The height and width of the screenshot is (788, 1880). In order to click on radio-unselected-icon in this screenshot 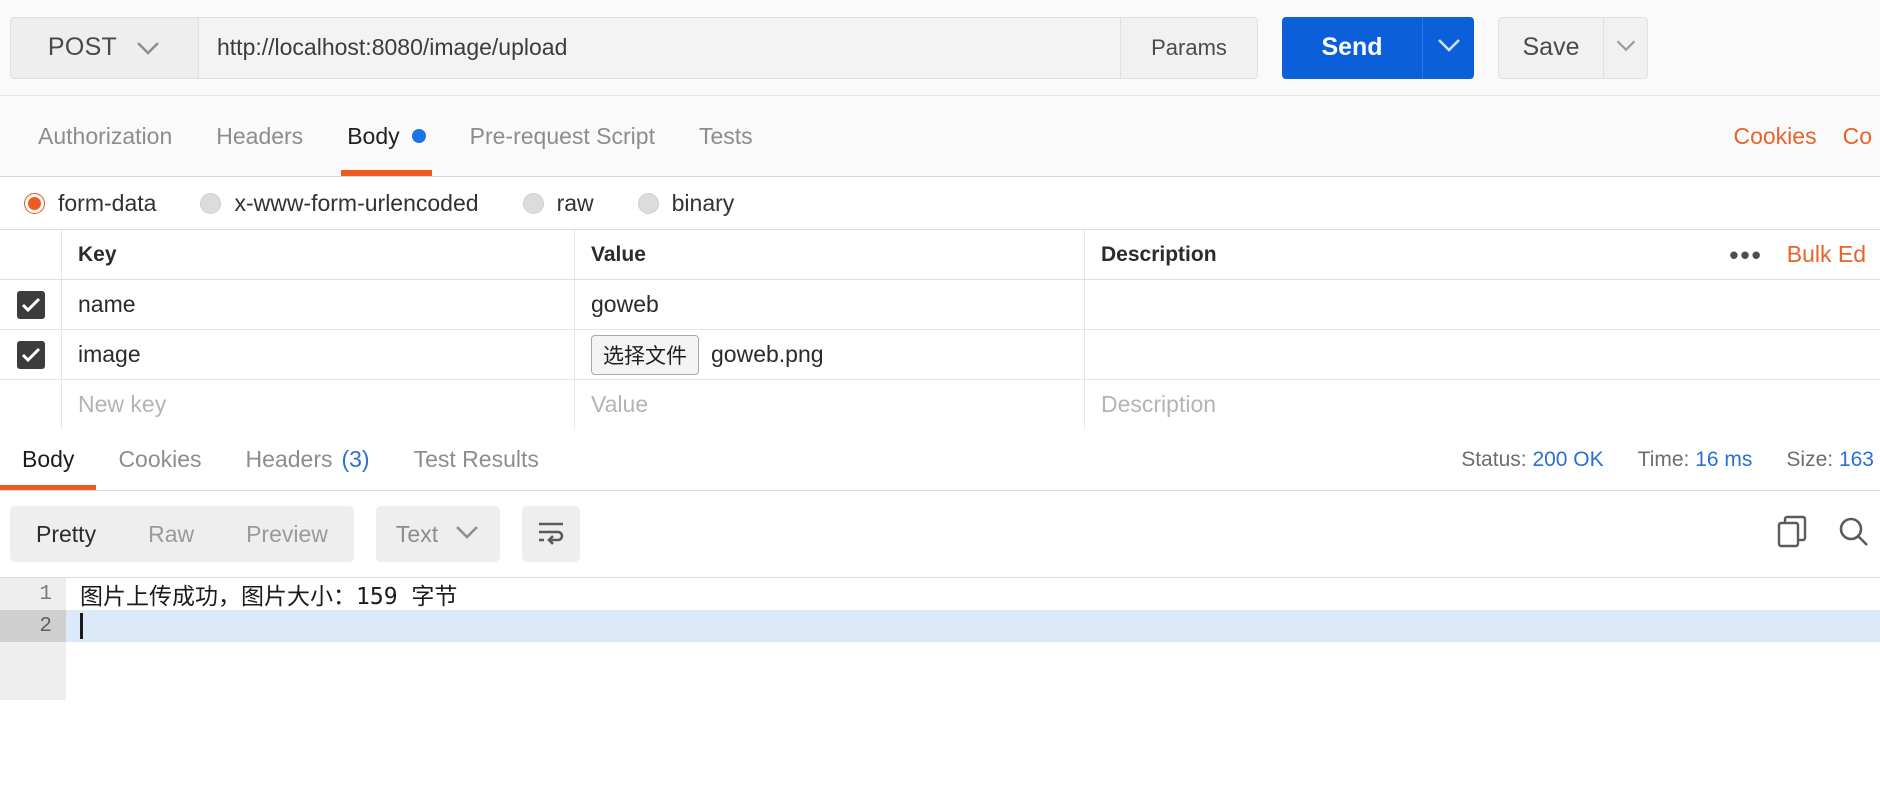, I will do `click(533, 203)`.